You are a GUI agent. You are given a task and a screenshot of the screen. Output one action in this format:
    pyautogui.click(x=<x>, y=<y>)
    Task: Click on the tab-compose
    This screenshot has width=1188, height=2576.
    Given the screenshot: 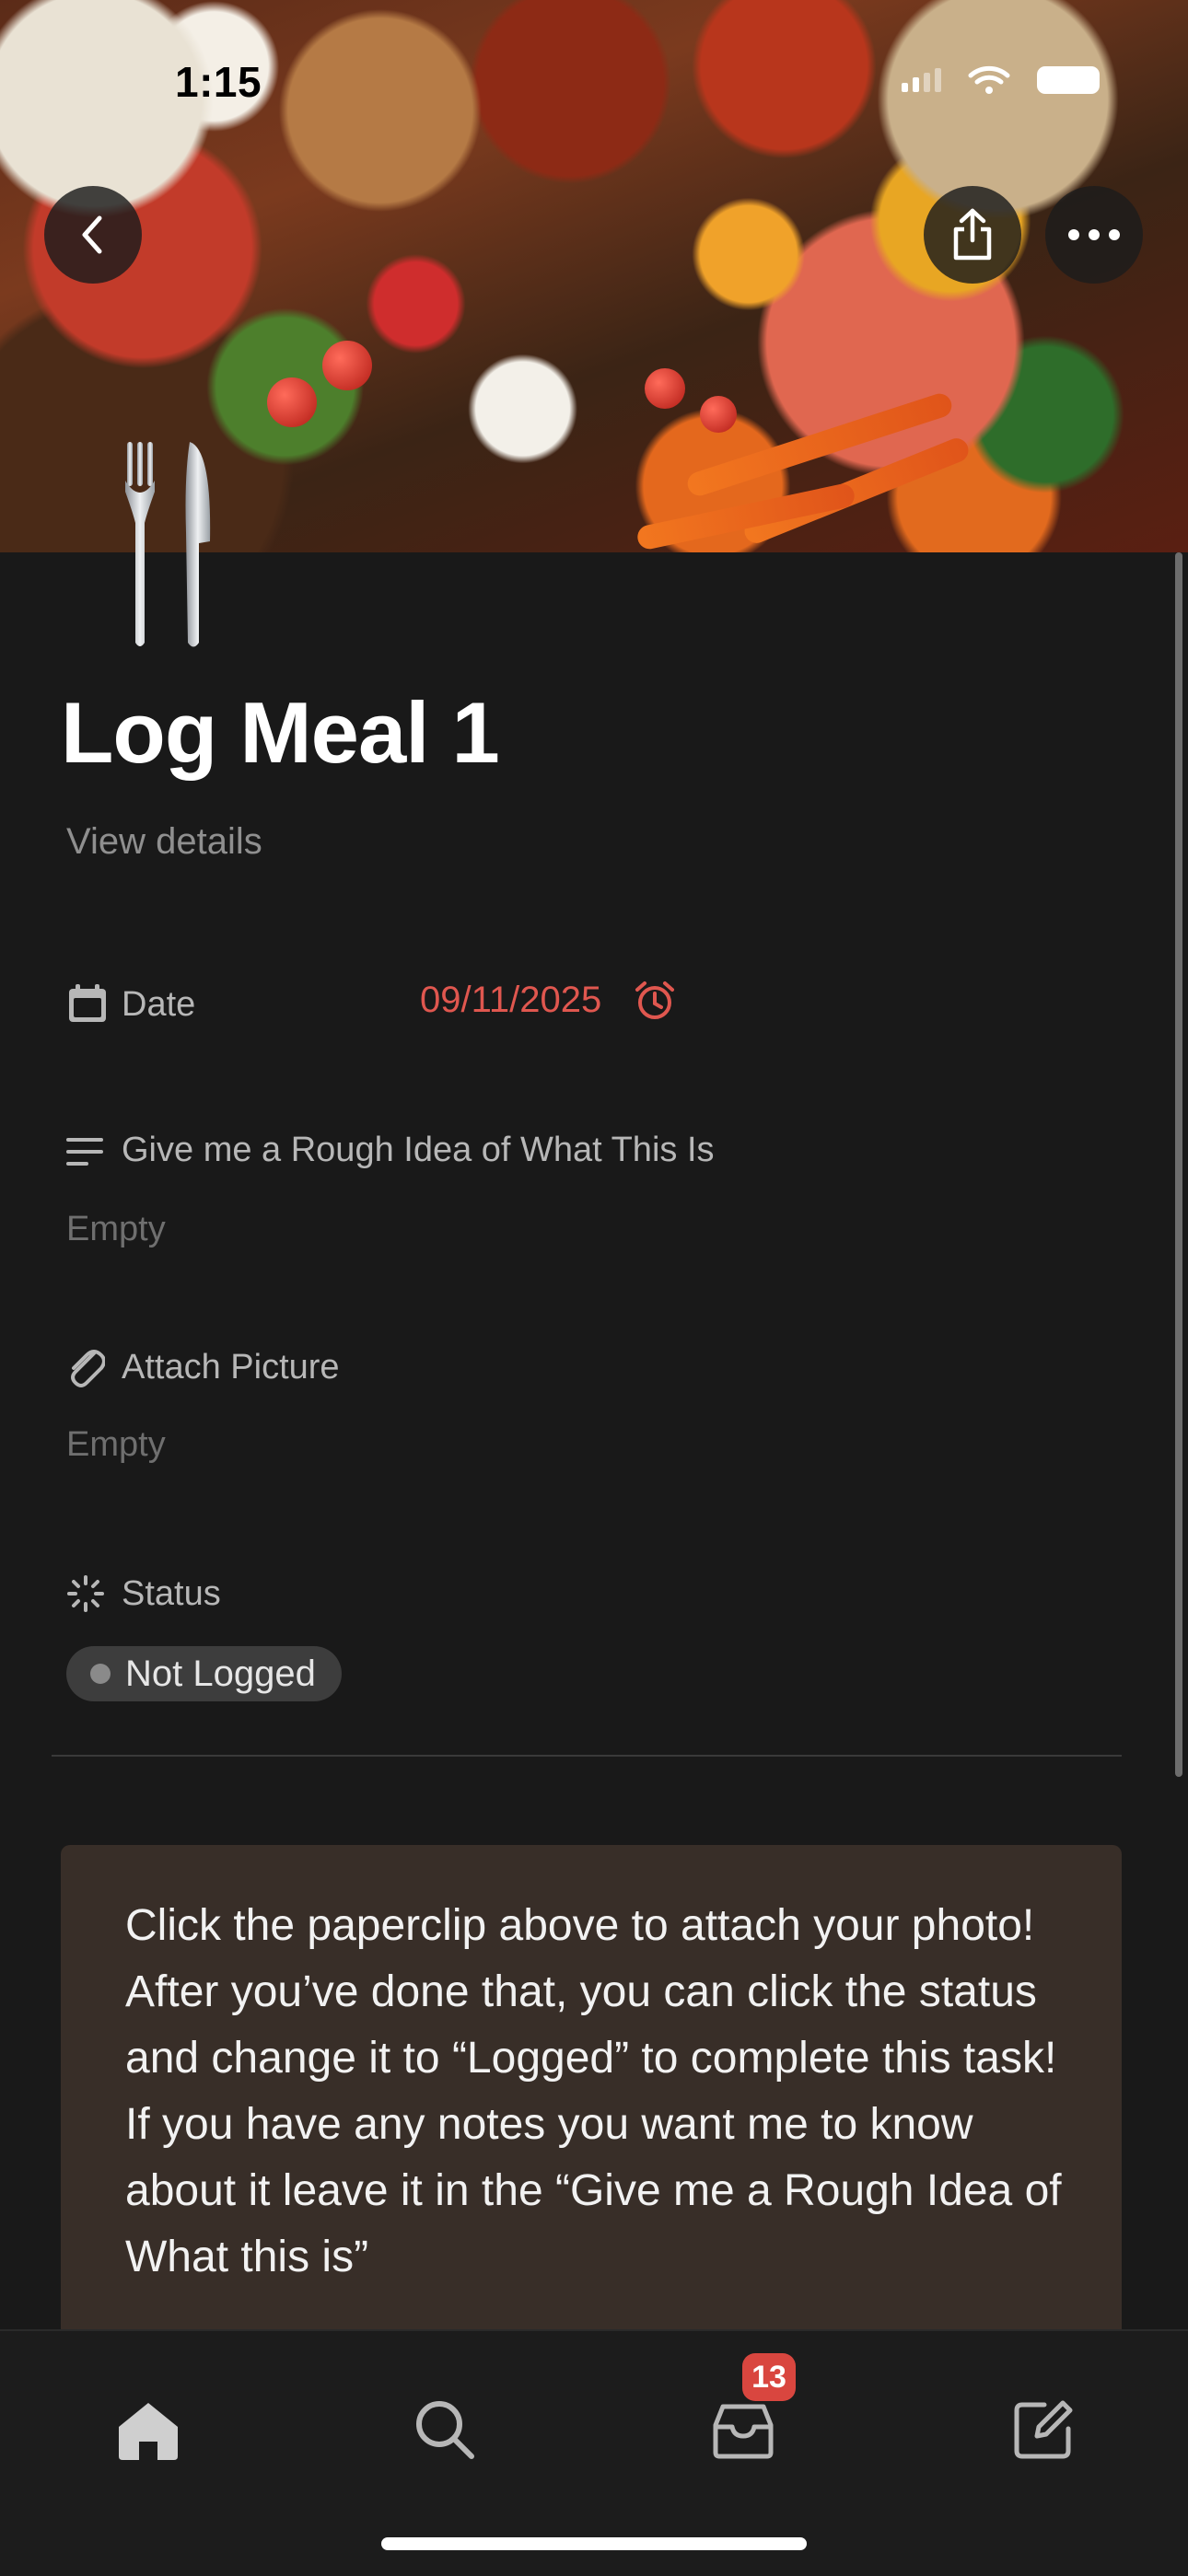 What is the action you would take?
    pyautogui.click(x=1043, y=2429)
    